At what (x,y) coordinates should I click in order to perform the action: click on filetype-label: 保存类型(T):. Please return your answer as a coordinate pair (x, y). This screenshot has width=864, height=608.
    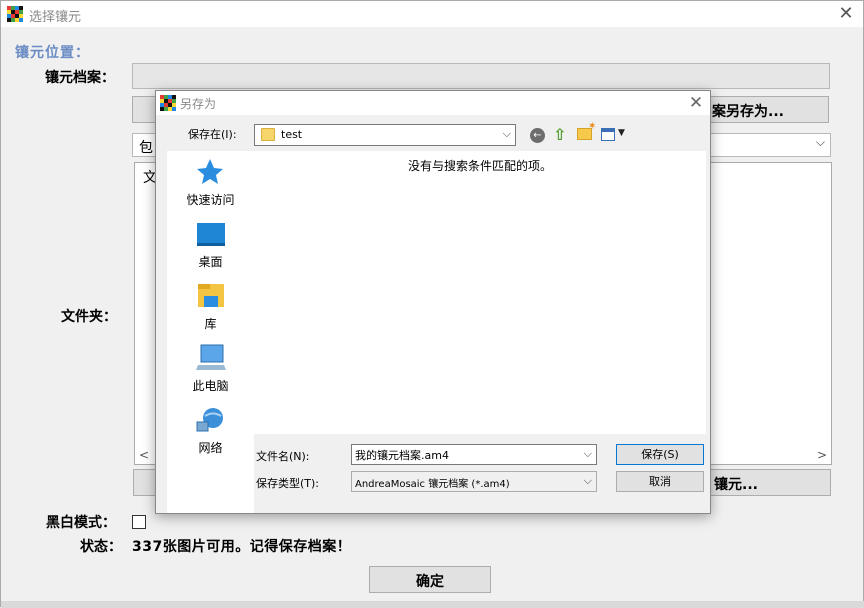
    Looking at the image, I should click on (288, 483).